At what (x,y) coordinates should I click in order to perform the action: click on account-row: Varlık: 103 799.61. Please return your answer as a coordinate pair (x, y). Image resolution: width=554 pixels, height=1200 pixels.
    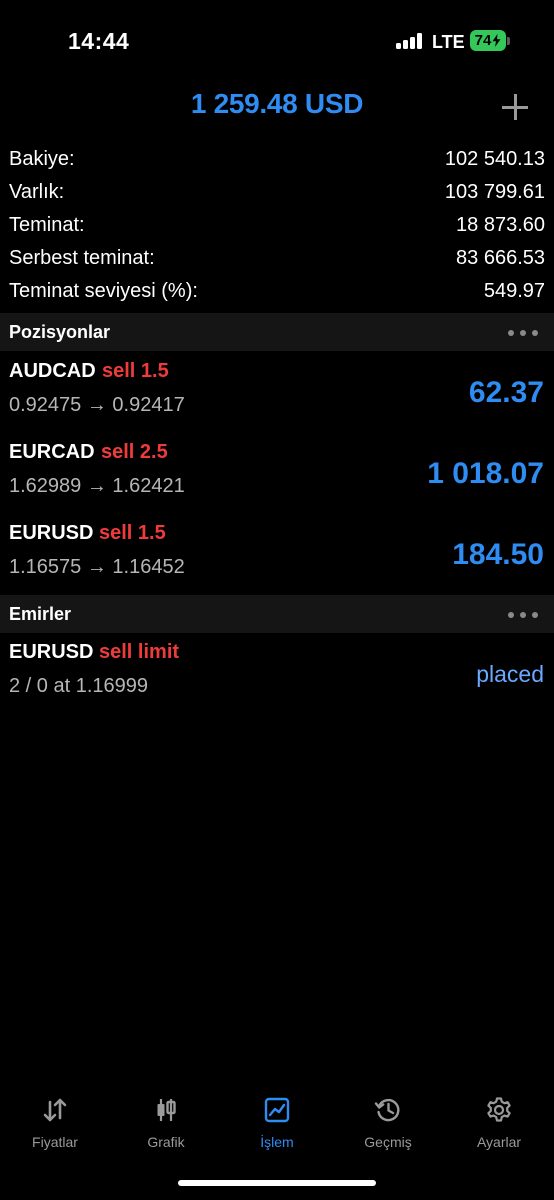
    Looking at the image, I should click on (277, 193).